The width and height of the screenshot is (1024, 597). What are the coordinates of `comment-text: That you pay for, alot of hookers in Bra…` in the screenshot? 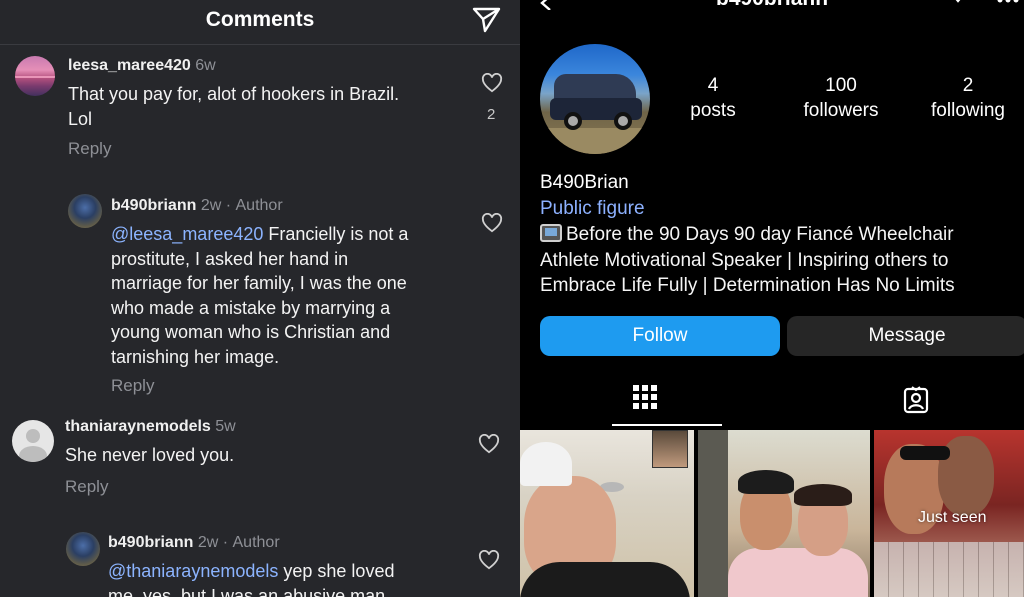 It's located at (234, 106).